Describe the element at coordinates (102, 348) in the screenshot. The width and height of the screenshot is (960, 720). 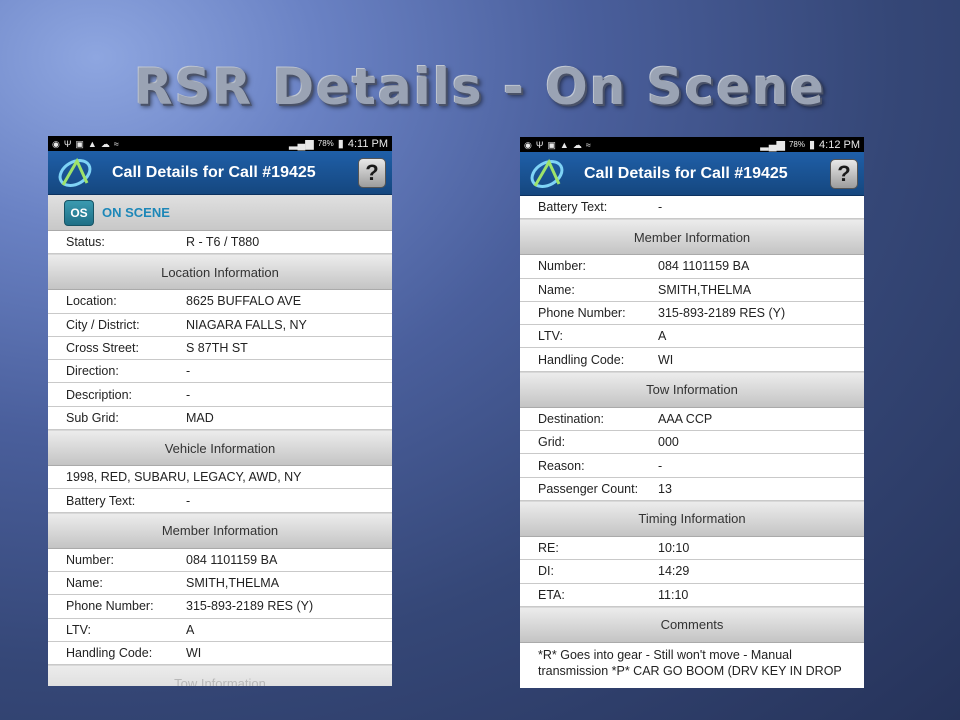
I see `row-label: Cross Street:` at that location.